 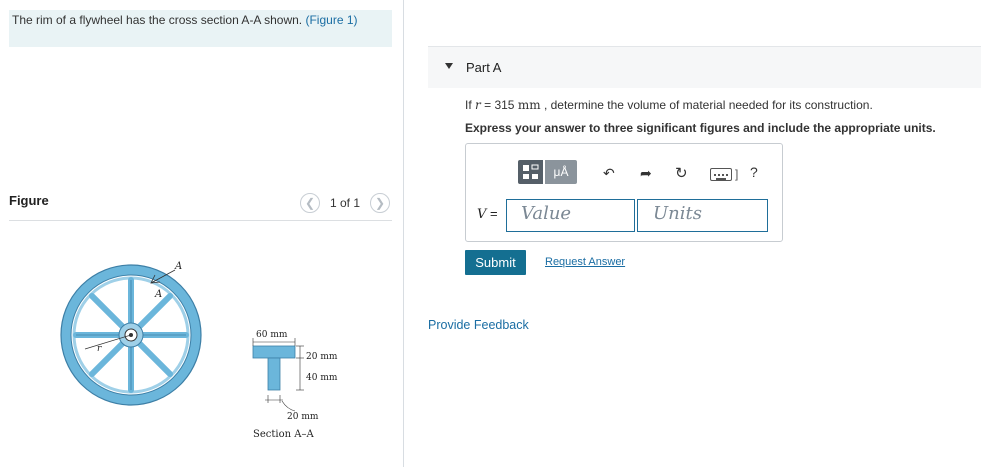 I want to click on part-a-header, so click(x=704, y=67).